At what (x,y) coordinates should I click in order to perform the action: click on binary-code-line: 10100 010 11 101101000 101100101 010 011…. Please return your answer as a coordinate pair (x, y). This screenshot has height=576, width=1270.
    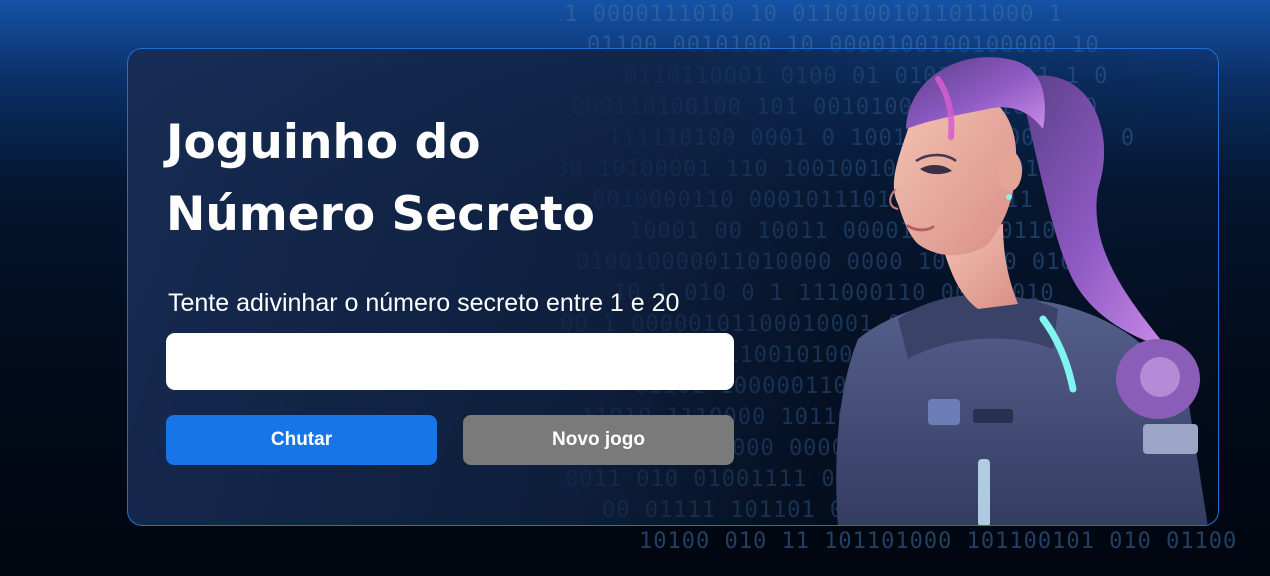
    Looking at the image, I should click on (938, 541).